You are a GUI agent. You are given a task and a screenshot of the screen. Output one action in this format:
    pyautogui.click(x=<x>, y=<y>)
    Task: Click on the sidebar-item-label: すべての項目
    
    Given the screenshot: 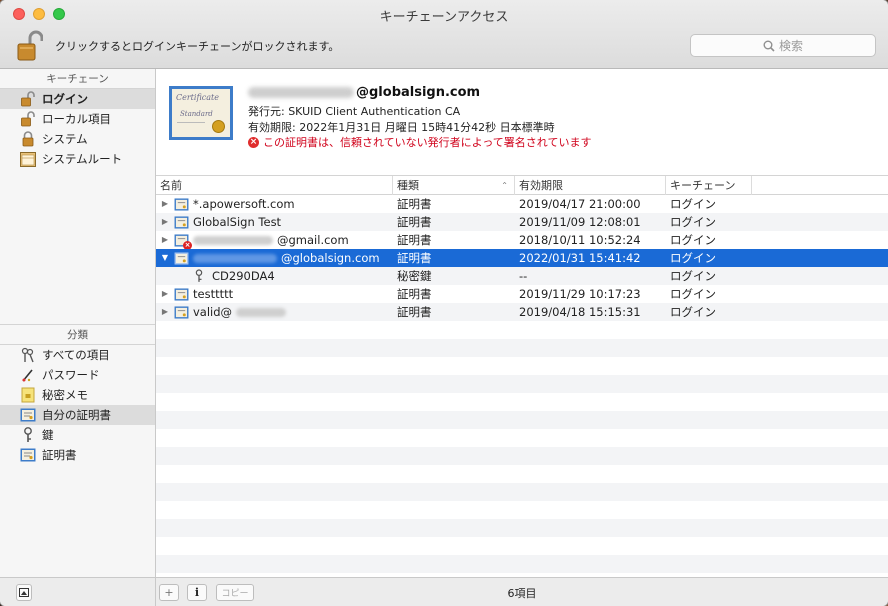 What is the action you would take?
    pyautogui.click(x=76, y=355)
    